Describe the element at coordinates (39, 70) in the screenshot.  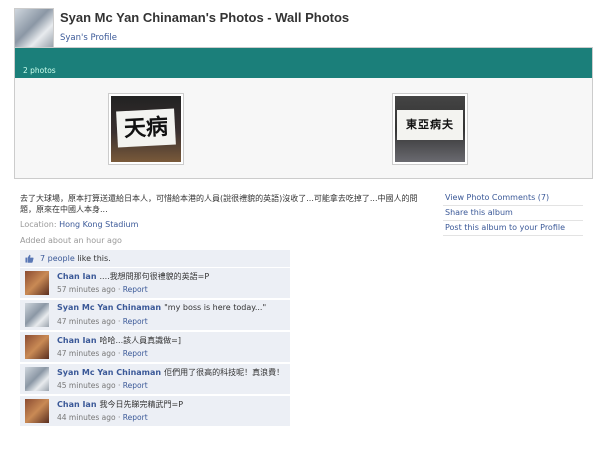
I see `photo-count: 2 photos` at that location.